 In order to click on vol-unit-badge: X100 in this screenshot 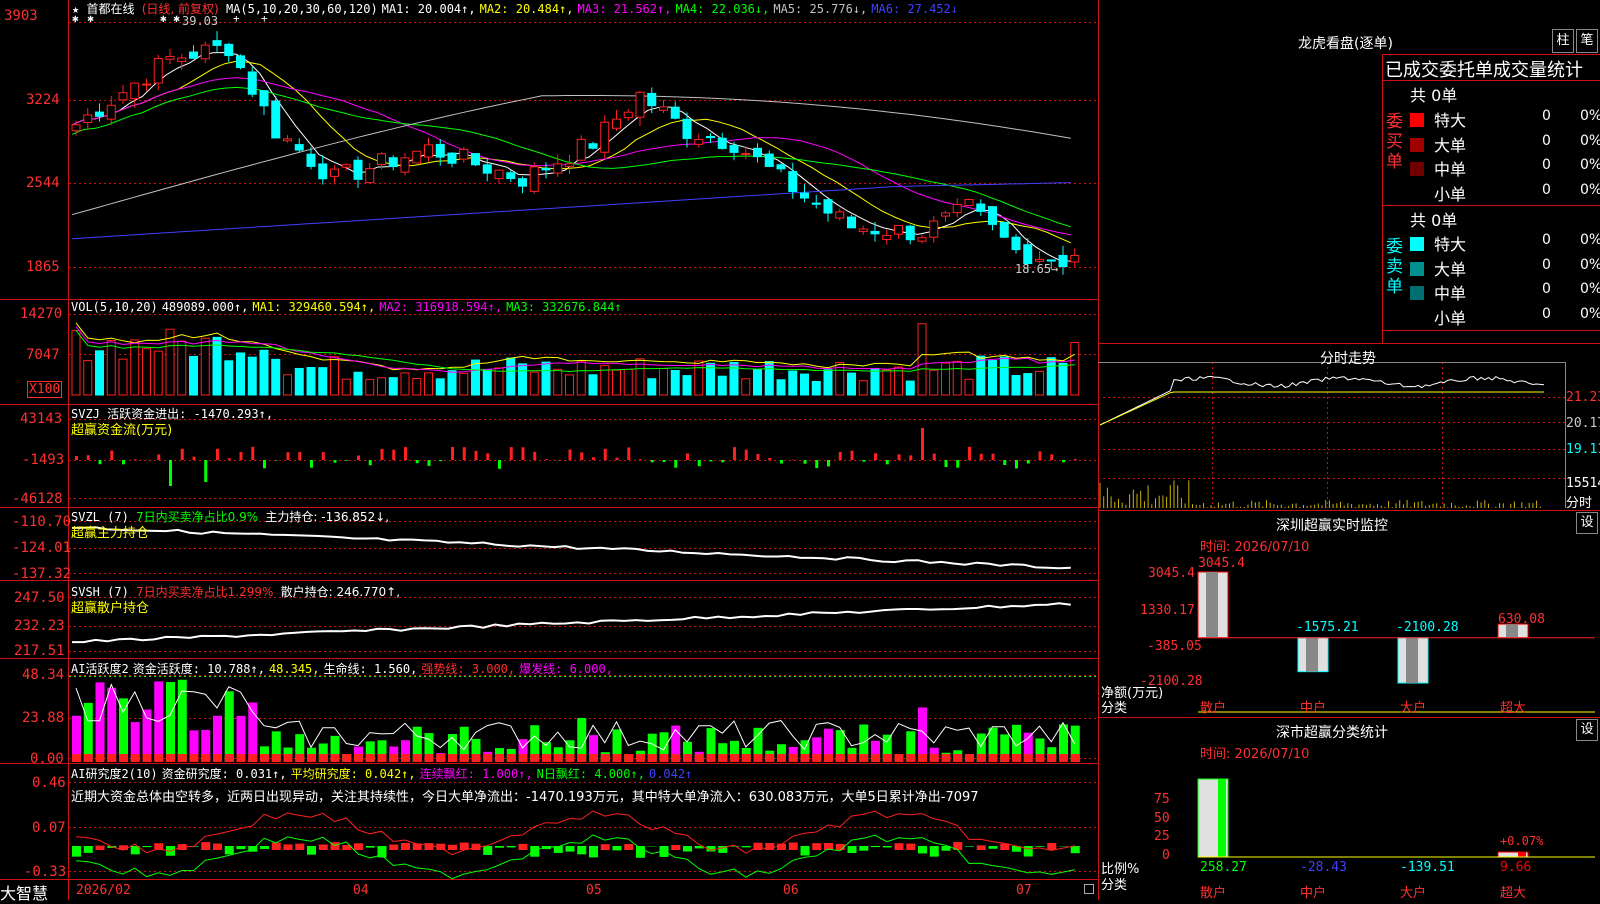, I will do `click(44, 389)`.